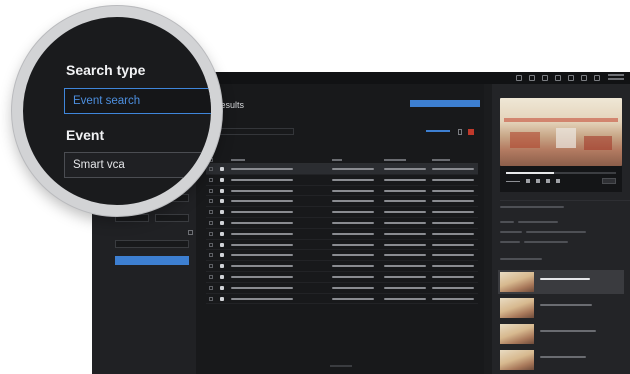  What do you see at coordinates (441, 160) in the screenshot?
I see `column-header-type` at bounding box center [441, 160].